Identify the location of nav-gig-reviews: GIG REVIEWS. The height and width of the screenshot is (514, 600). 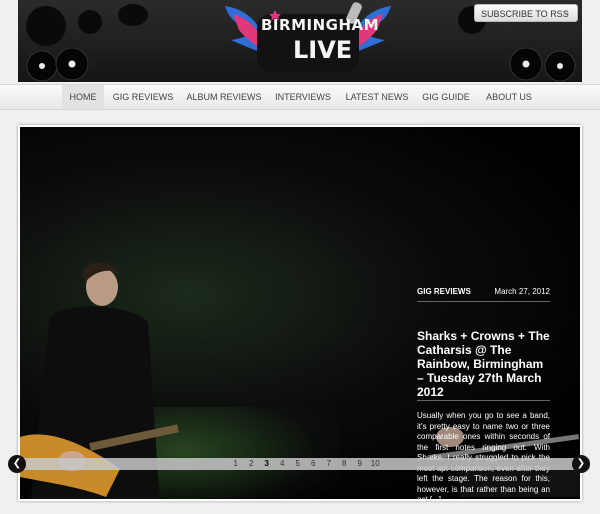
(143, 97).